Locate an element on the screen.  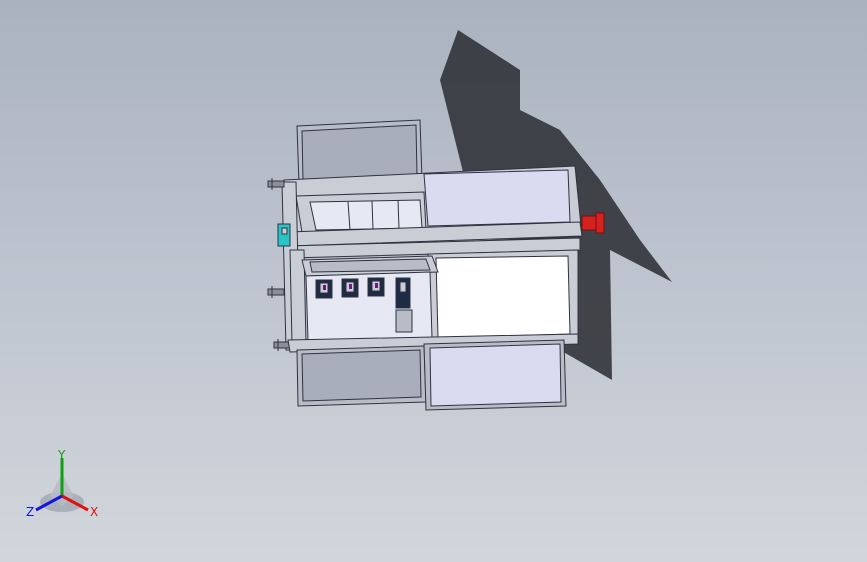
x-axis-label: X is located at coordinates (94, 512).